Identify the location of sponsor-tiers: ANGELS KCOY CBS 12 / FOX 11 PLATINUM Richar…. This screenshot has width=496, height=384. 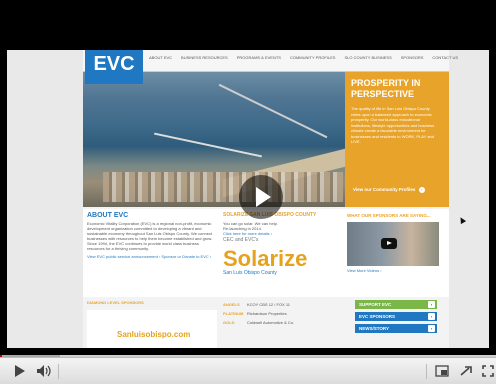
(258, 313).